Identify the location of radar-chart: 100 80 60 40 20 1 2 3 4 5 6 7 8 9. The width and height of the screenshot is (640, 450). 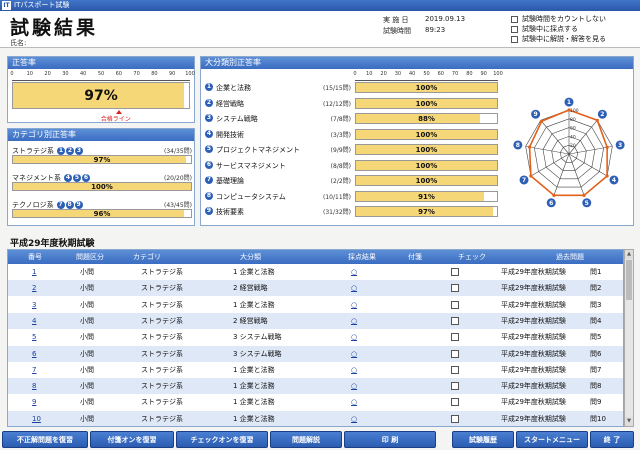
(569, 152).